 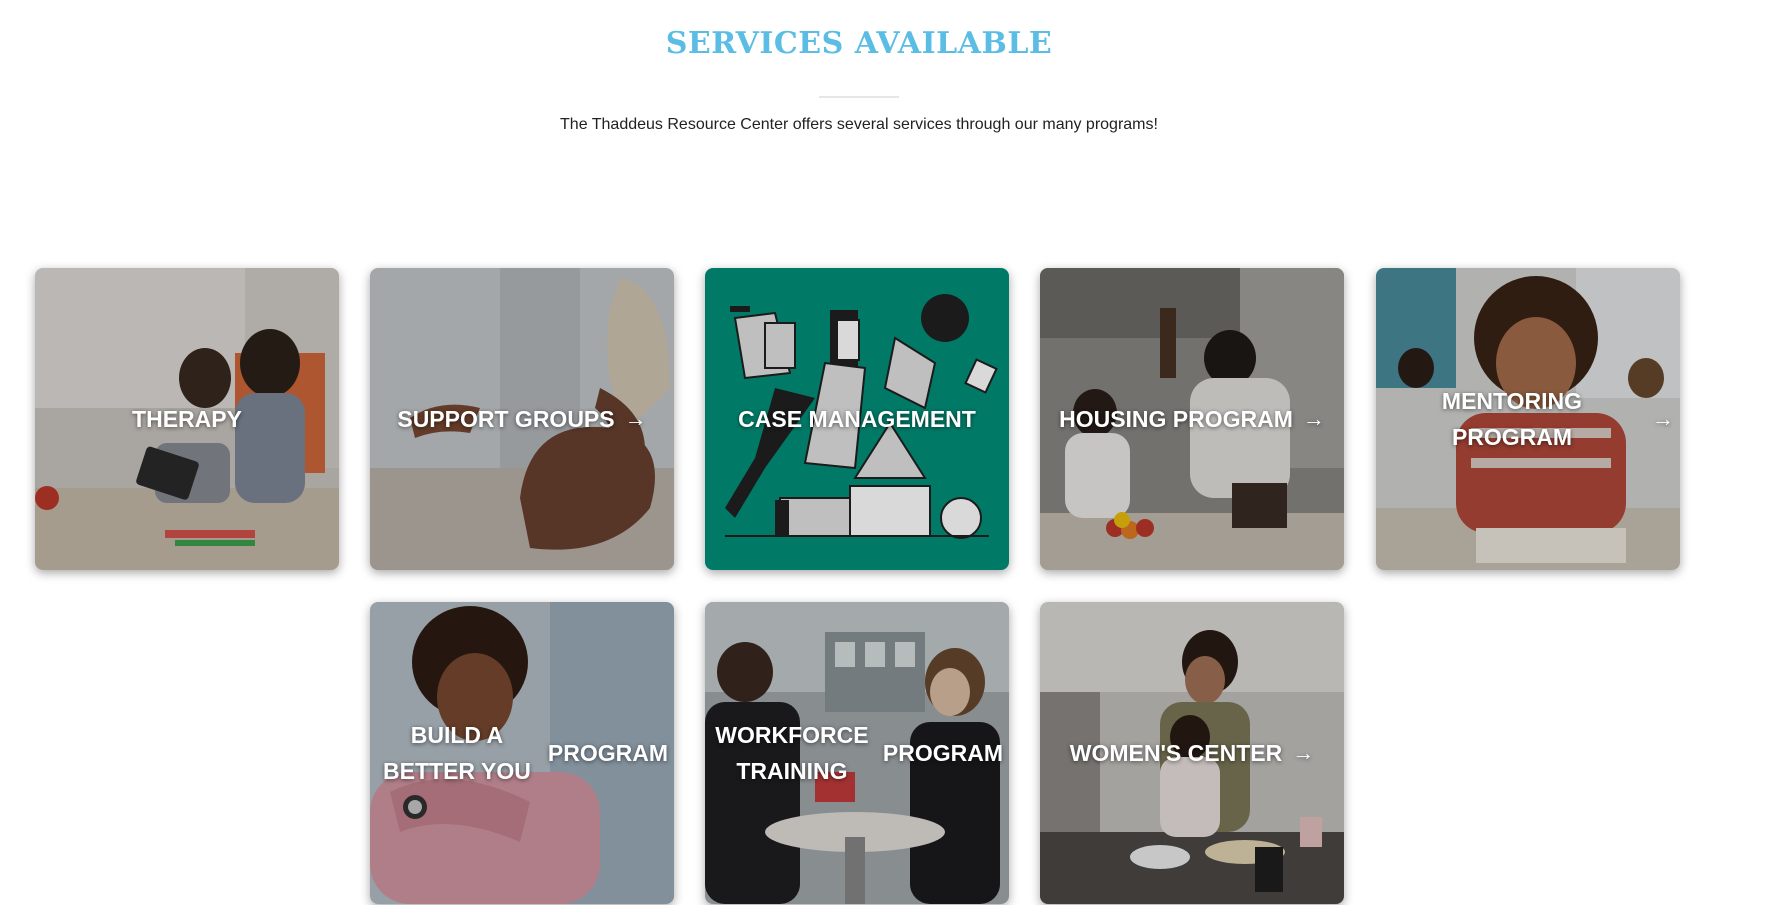 I want to click on card-mentoring-program: MENTORING PROGRAM →, so click(x=1528, y=419).